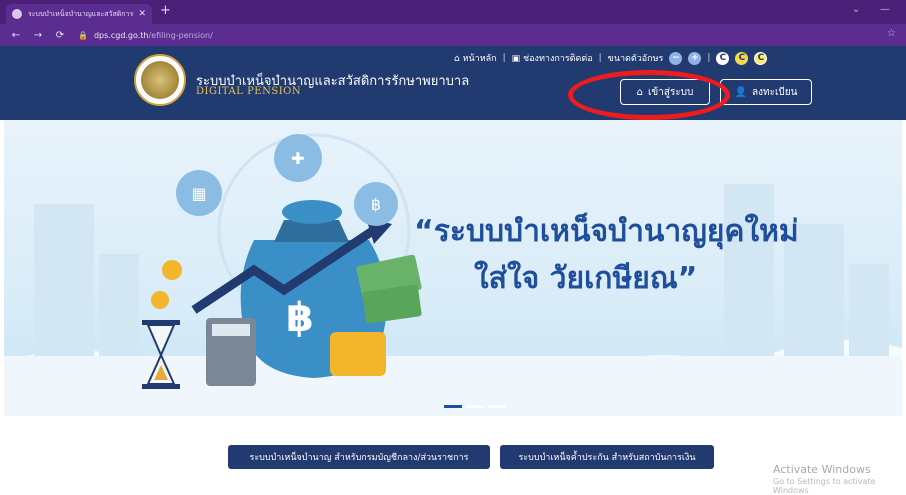 This screenshot has width=906, height=495. Describe the element at coordinates (81, 13) in the screenshot. I see `tab-title: ระบบบำเหน็จบำนาญและสวัสดิการรักษ` at that location.